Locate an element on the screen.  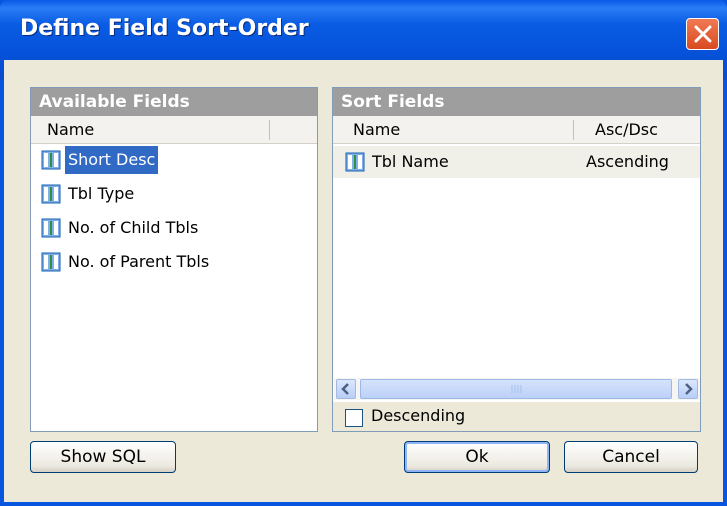
list-item-label: Short Desc is located at coordinates (112, 160).